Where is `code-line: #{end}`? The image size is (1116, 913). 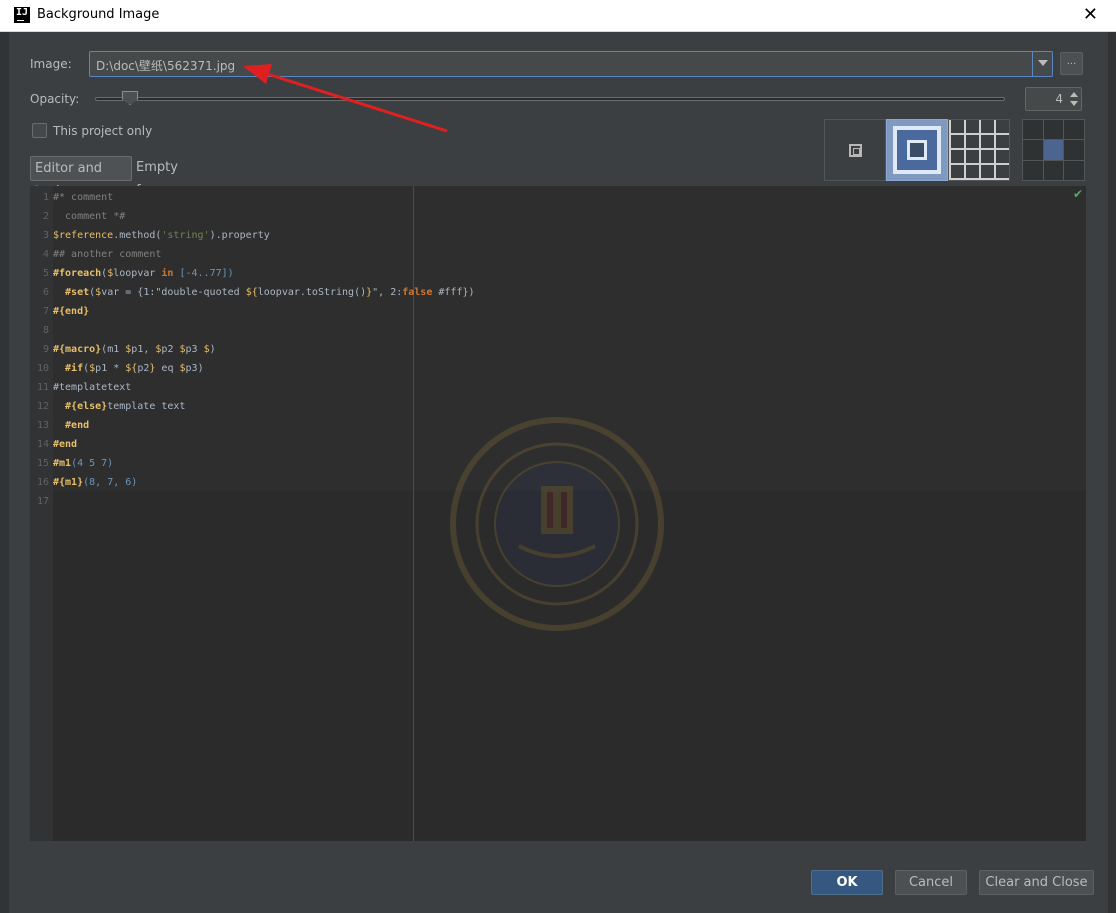
code-line: #{end} is located at coordinates (71, 311).